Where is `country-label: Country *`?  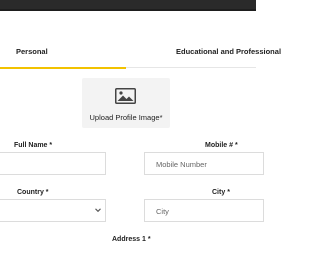
country-label: Country * is located at coordinates (33, 192).